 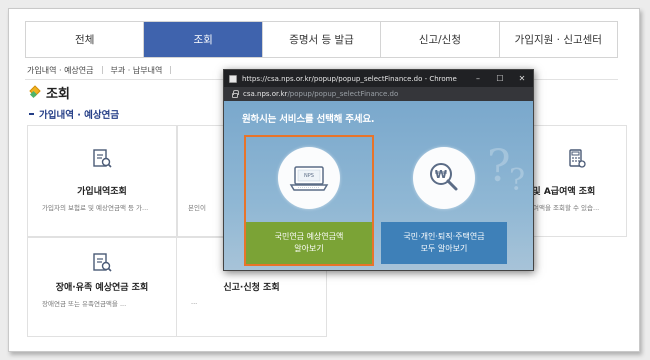 What do you see at coordinates (577, 158) in the screenshot?
I see `calculator-icon` at bounding box center [577, 158].